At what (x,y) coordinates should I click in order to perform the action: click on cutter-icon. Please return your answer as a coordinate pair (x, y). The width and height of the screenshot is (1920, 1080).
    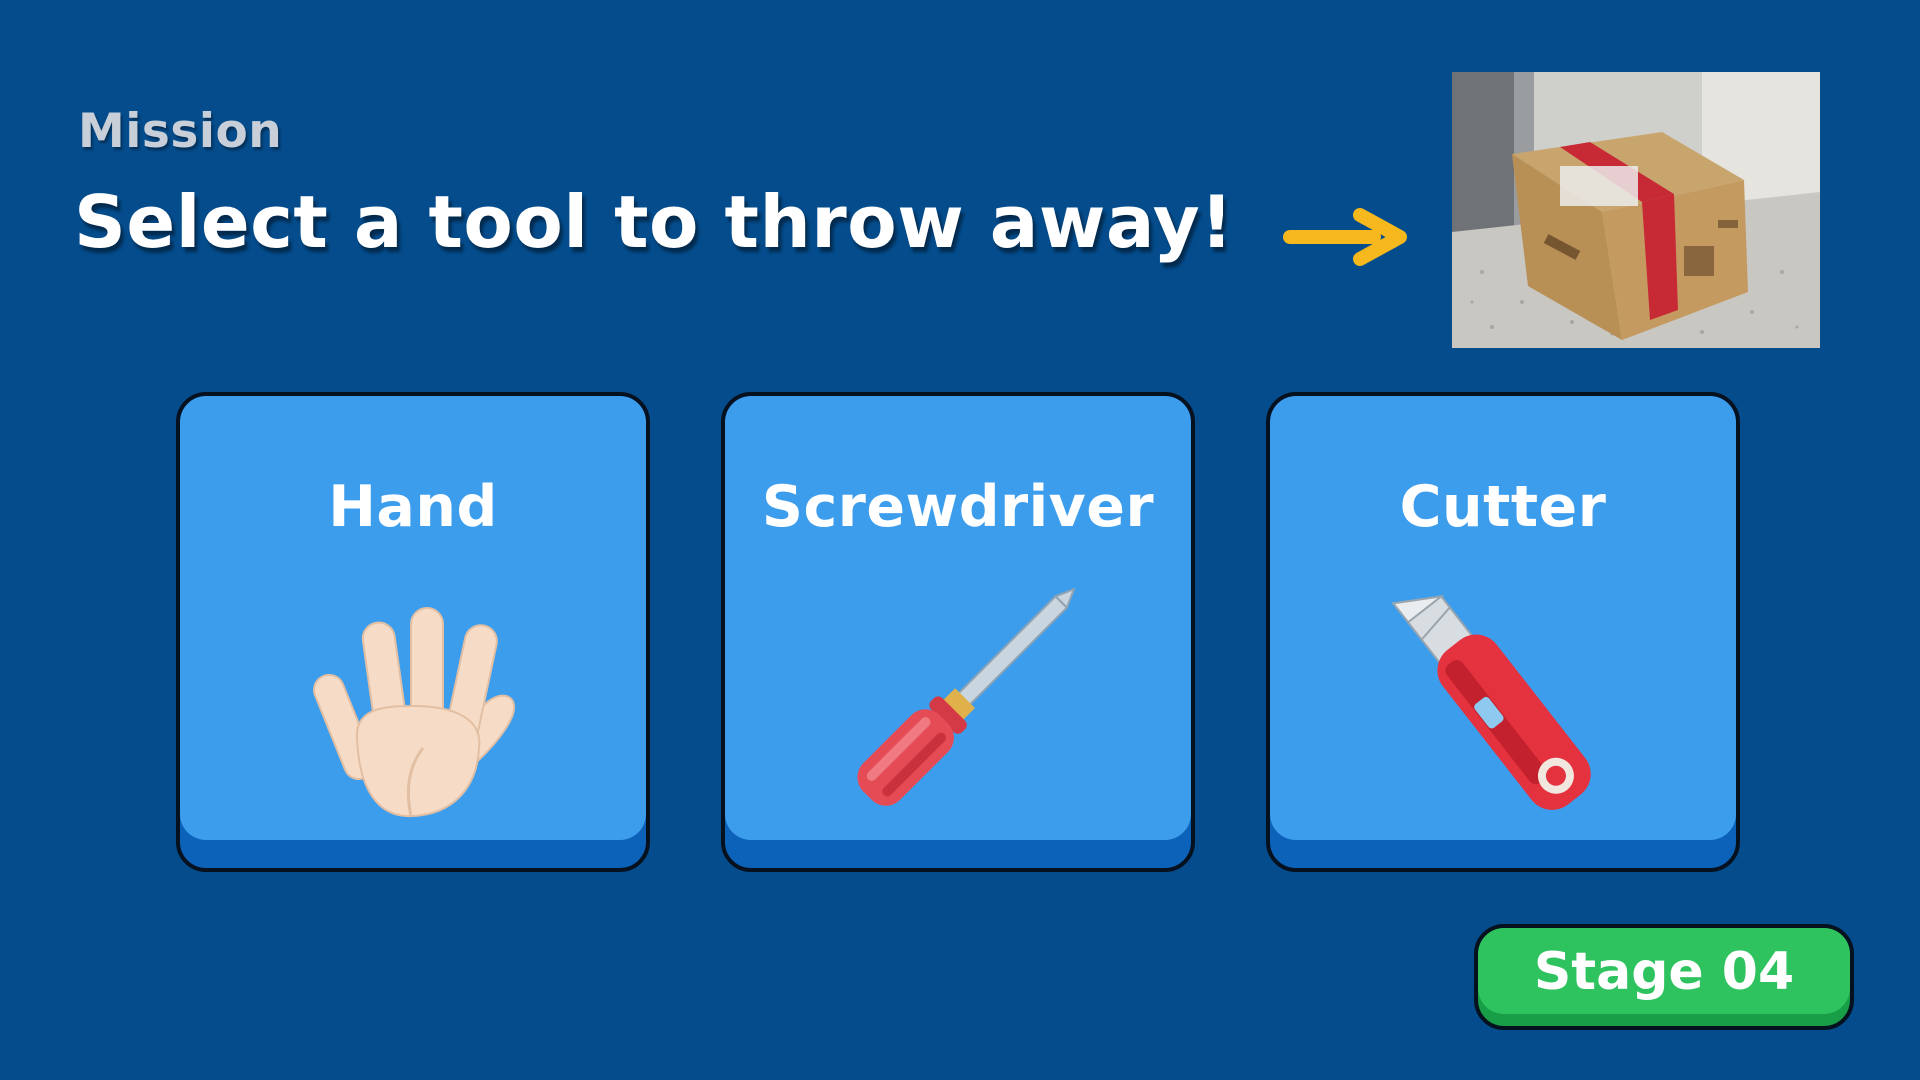
    Looking at the image, I should click on (1491, 702).